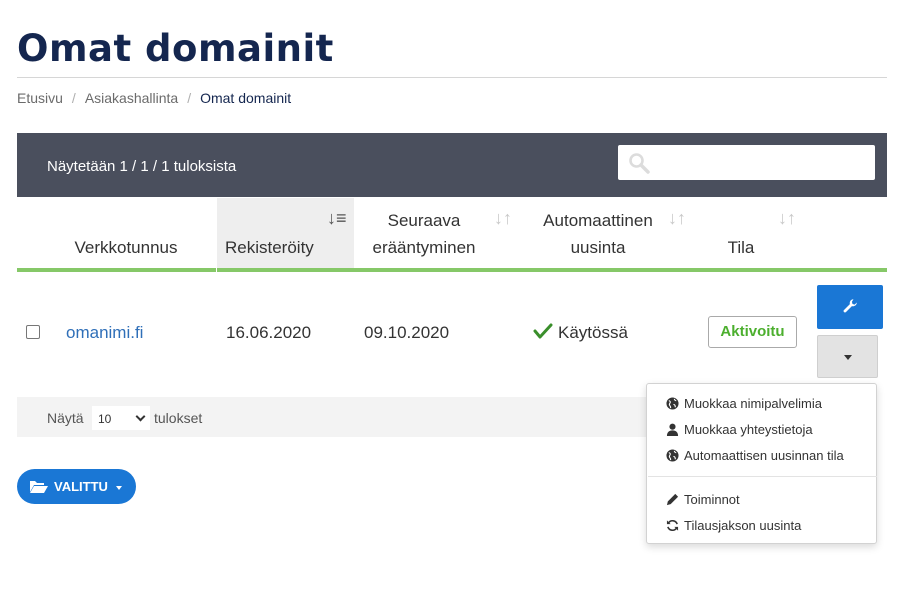 The image size is (921, 590). What do you see at coordinates (126, 247) in the screenshot?
I see `column-label-domain: Verkkotunnus` at bounding box center [126, 247].